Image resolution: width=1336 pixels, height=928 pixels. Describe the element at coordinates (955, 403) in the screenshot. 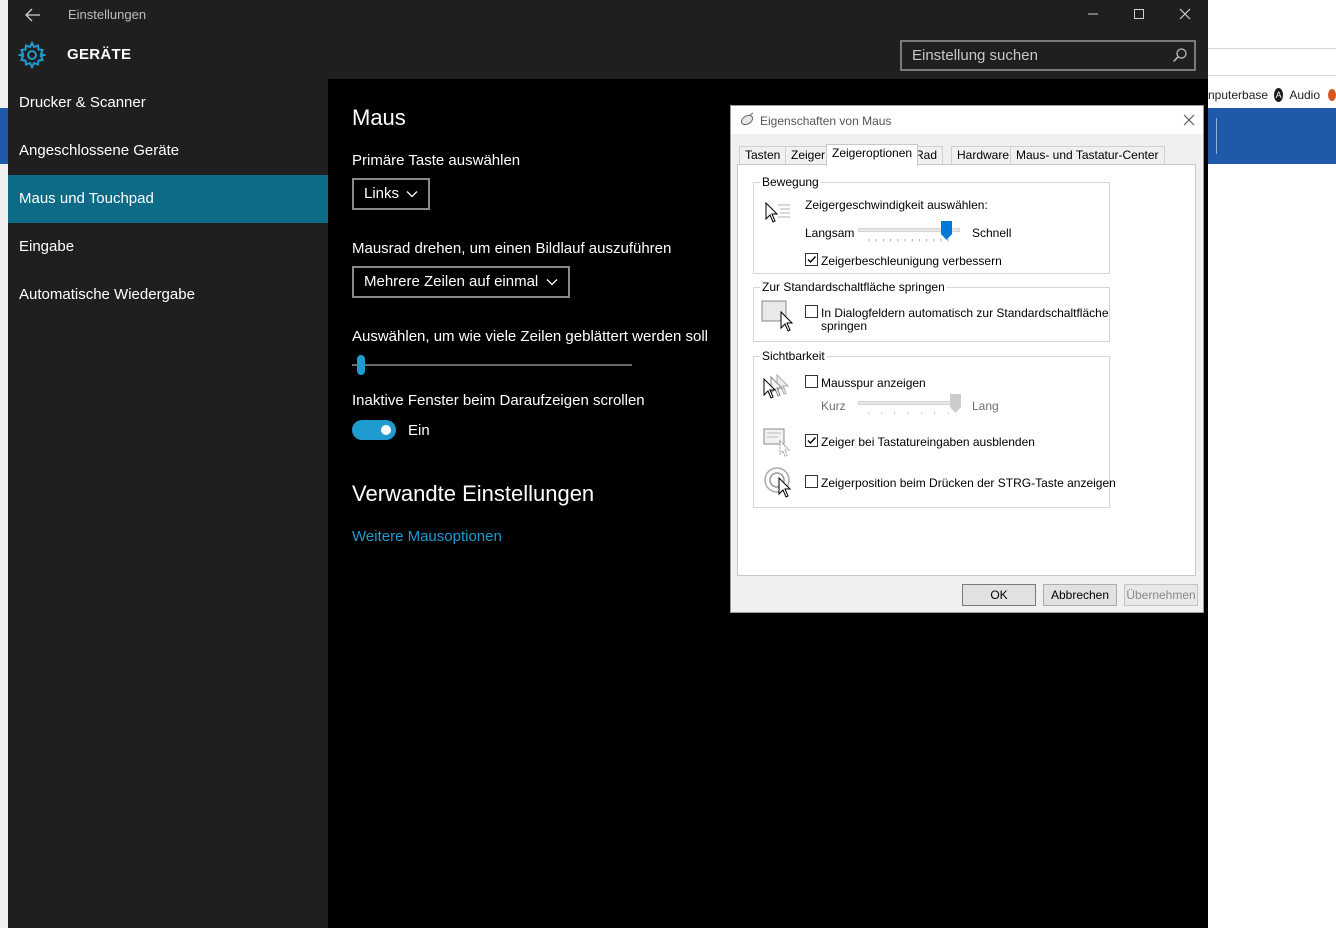

I see `trails-slider-thumb` at that location.